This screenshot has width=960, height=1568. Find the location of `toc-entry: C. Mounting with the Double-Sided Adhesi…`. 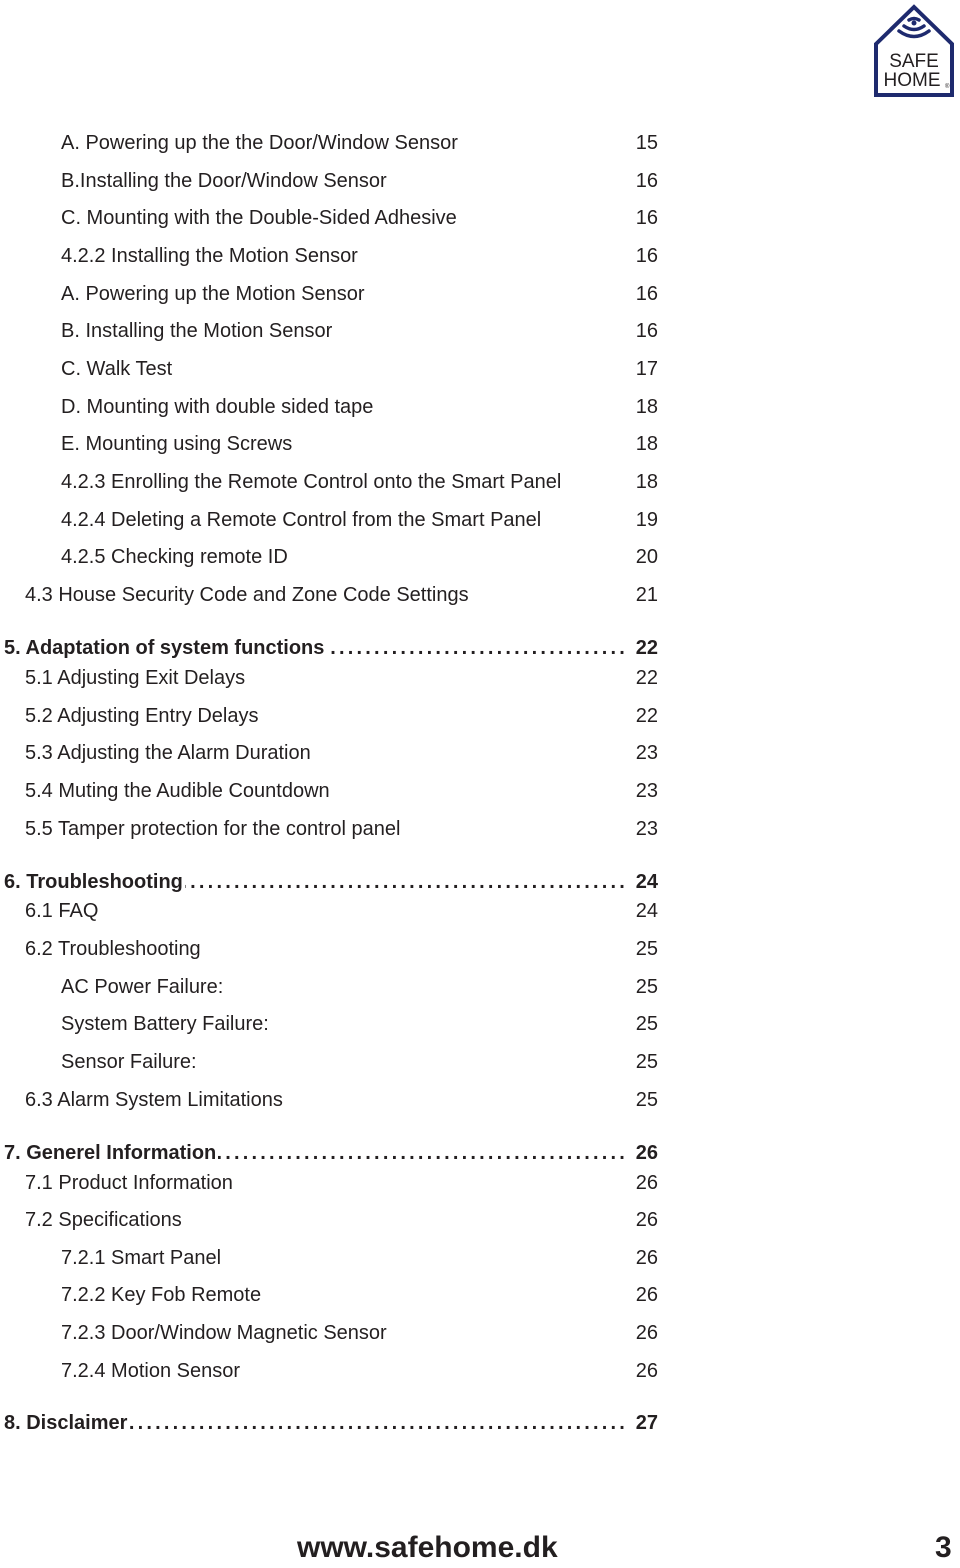

toc-entry: C. Mounting with the Double-Sided Adhesi… is located at coordinates (329, 218).